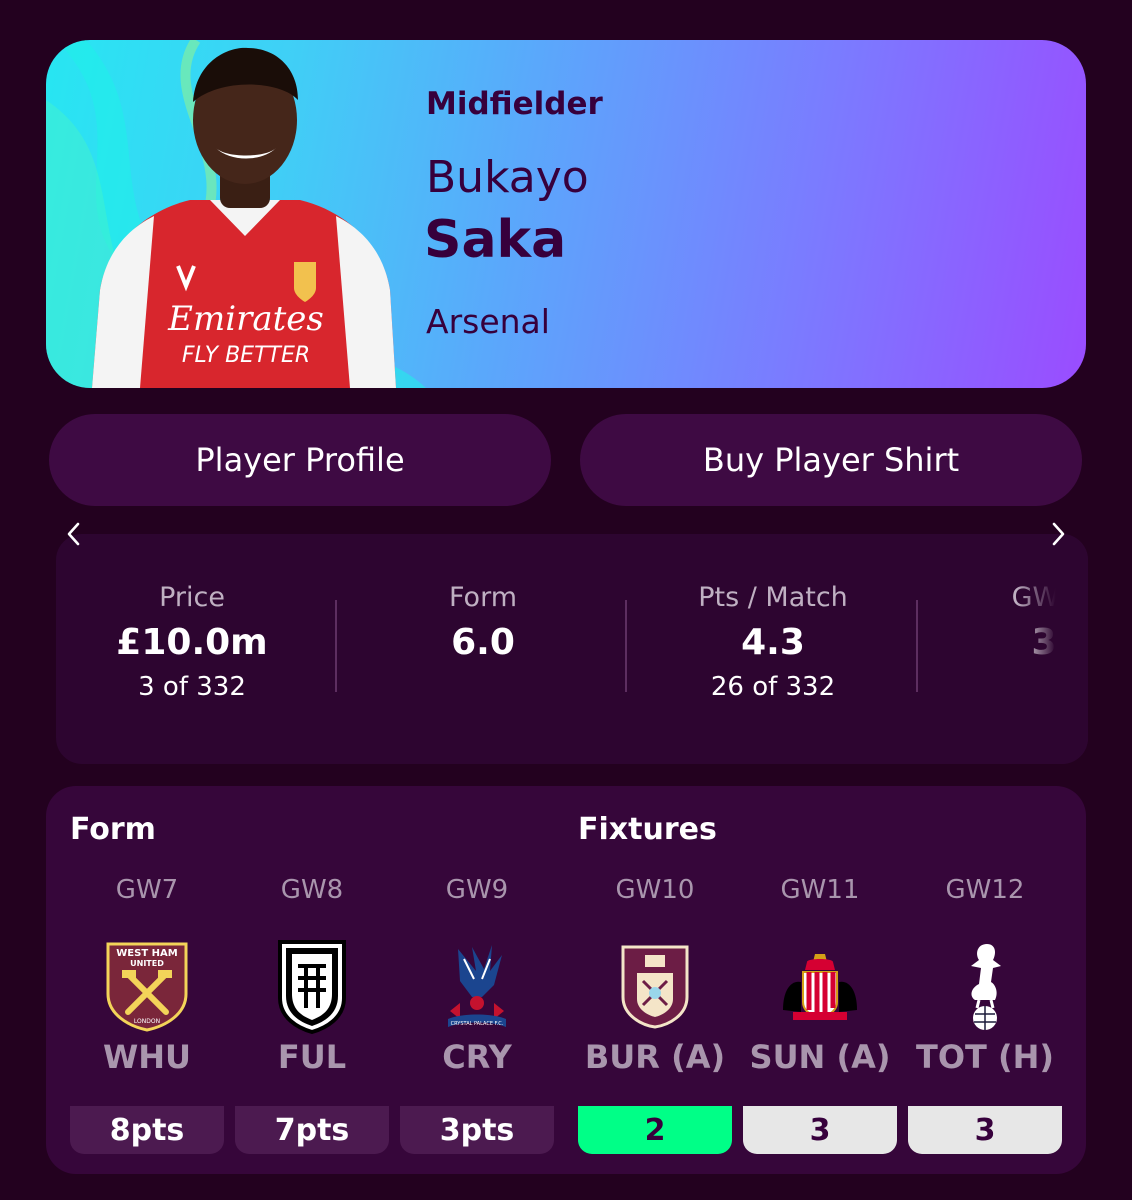 The image size is (1132, 1200). I want to click on fixture-item: GW12 TOT (H) 3, so click(985, 1017).